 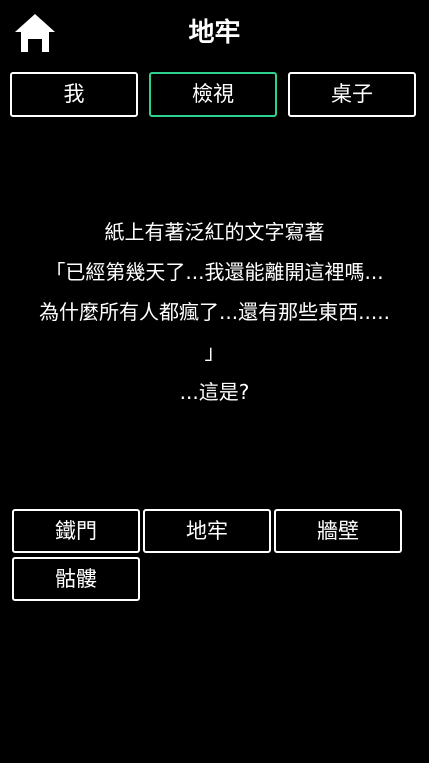 I want to click on message-line: 」, so click(x=214, y=352).